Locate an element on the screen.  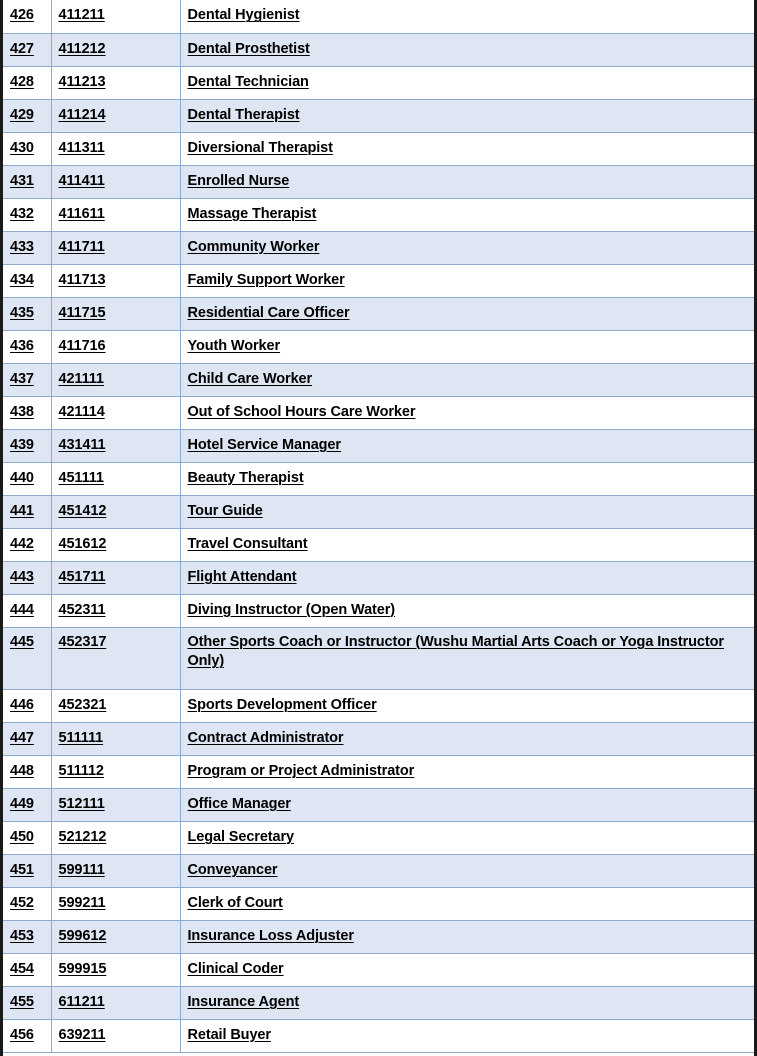
occupation-code-text: 451711 is located at coordinates (82, 576).